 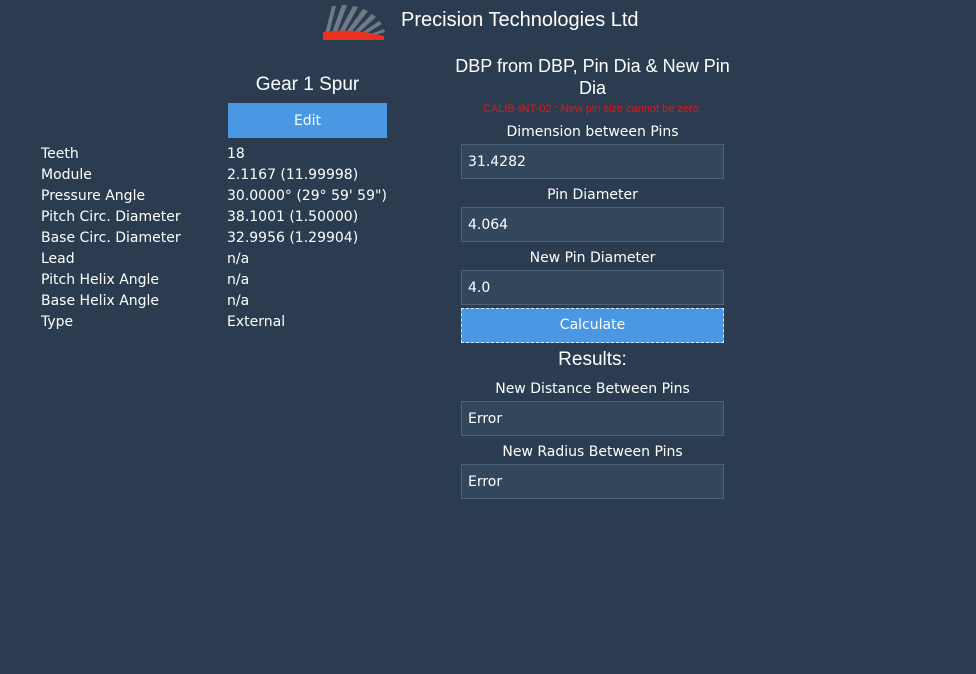 I want to click on property-label: Type, so click(x=57, y=322).